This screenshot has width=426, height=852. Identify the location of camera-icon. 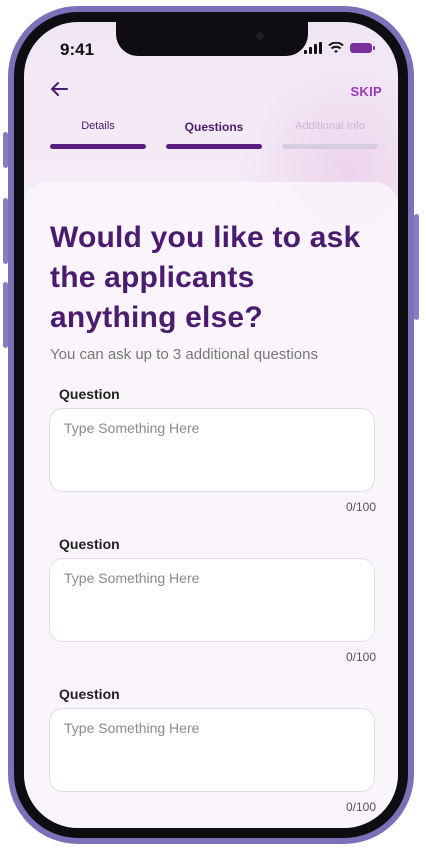
(260, 36).